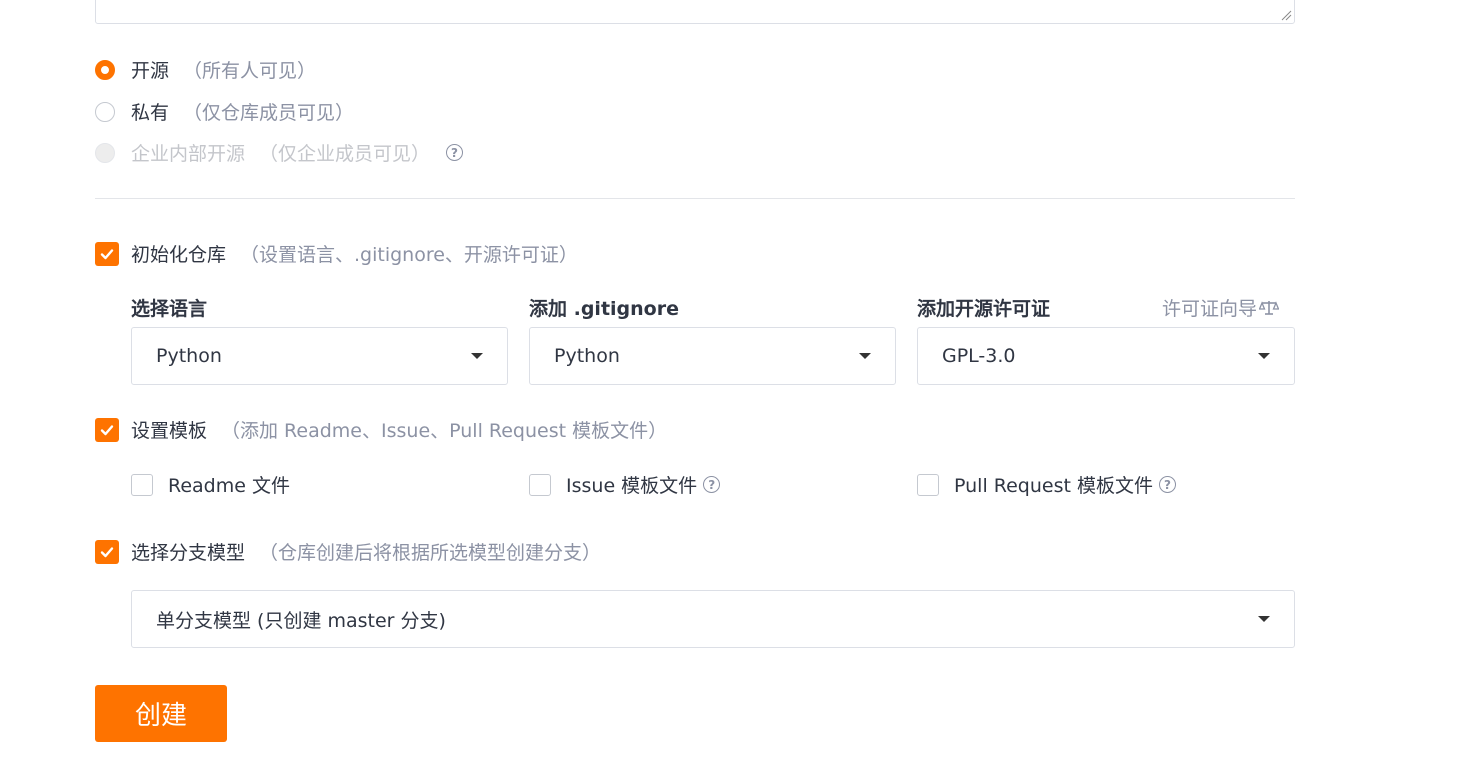 This screenshot has height=770, width=1464. Describe the element at coordinates (713, 619) in the screenshot. I see `branch-model-select: 单分支模型 (只创建 master 分支)` at that location.